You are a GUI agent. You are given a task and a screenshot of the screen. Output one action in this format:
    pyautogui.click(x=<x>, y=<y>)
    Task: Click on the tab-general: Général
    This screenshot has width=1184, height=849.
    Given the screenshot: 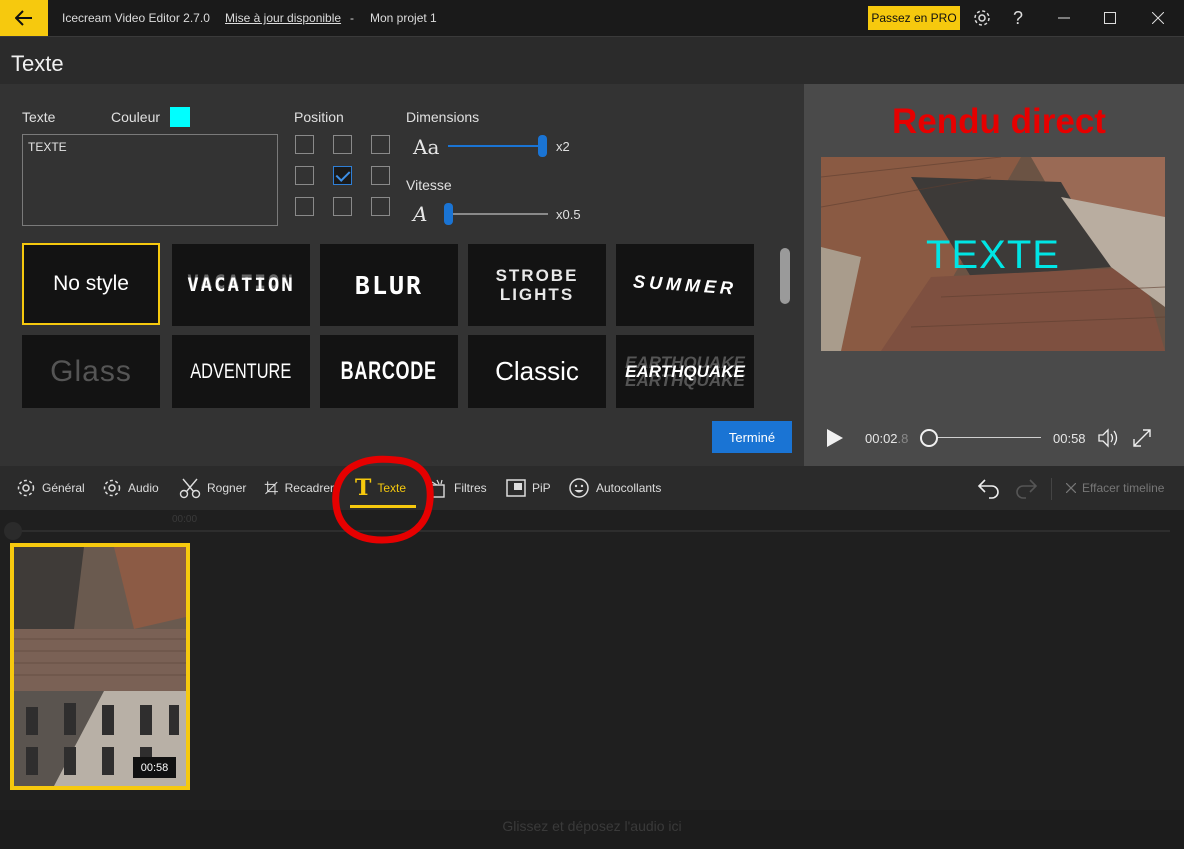 What is the action you would take?
    pyautogui.click(x=50, y=488)
    